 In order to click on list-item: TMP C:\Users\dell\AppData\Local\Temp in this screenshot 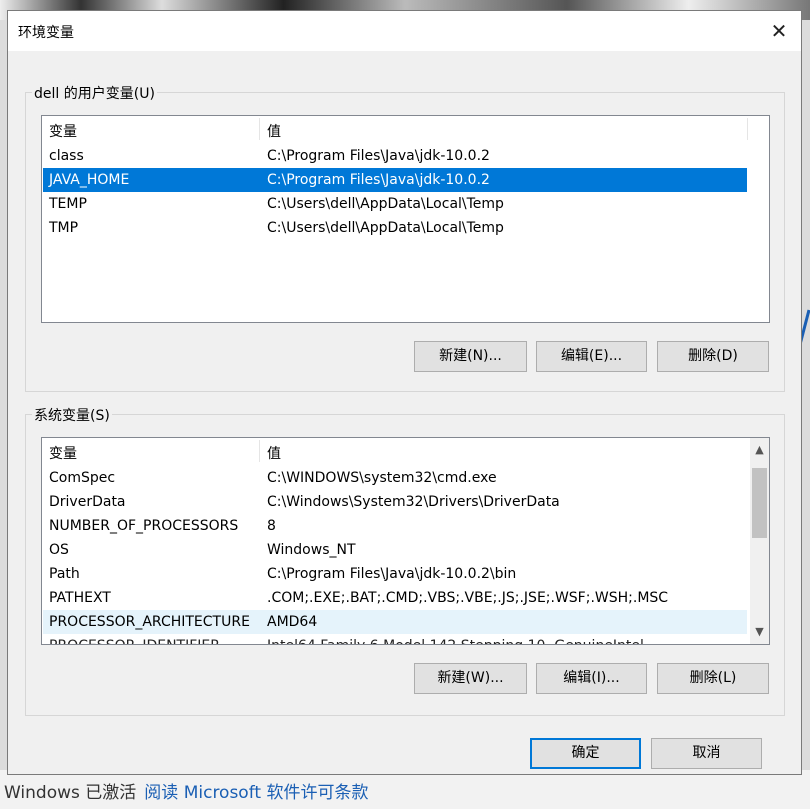, I will do `click(395, 228)`.